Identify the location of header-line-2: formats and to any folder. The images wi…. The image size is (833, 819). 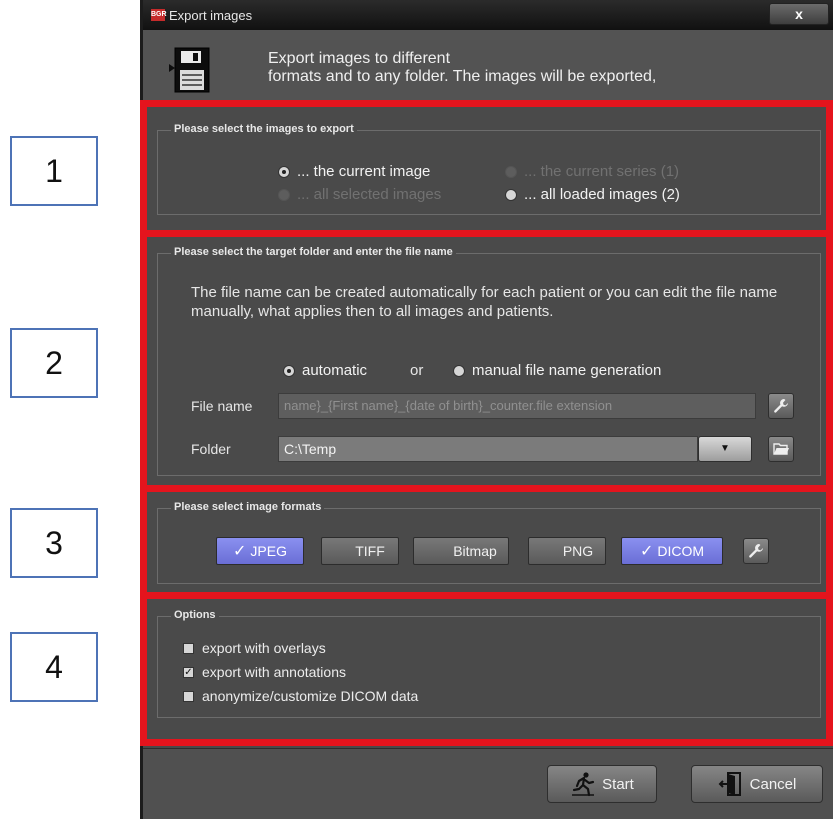
(462, 76).